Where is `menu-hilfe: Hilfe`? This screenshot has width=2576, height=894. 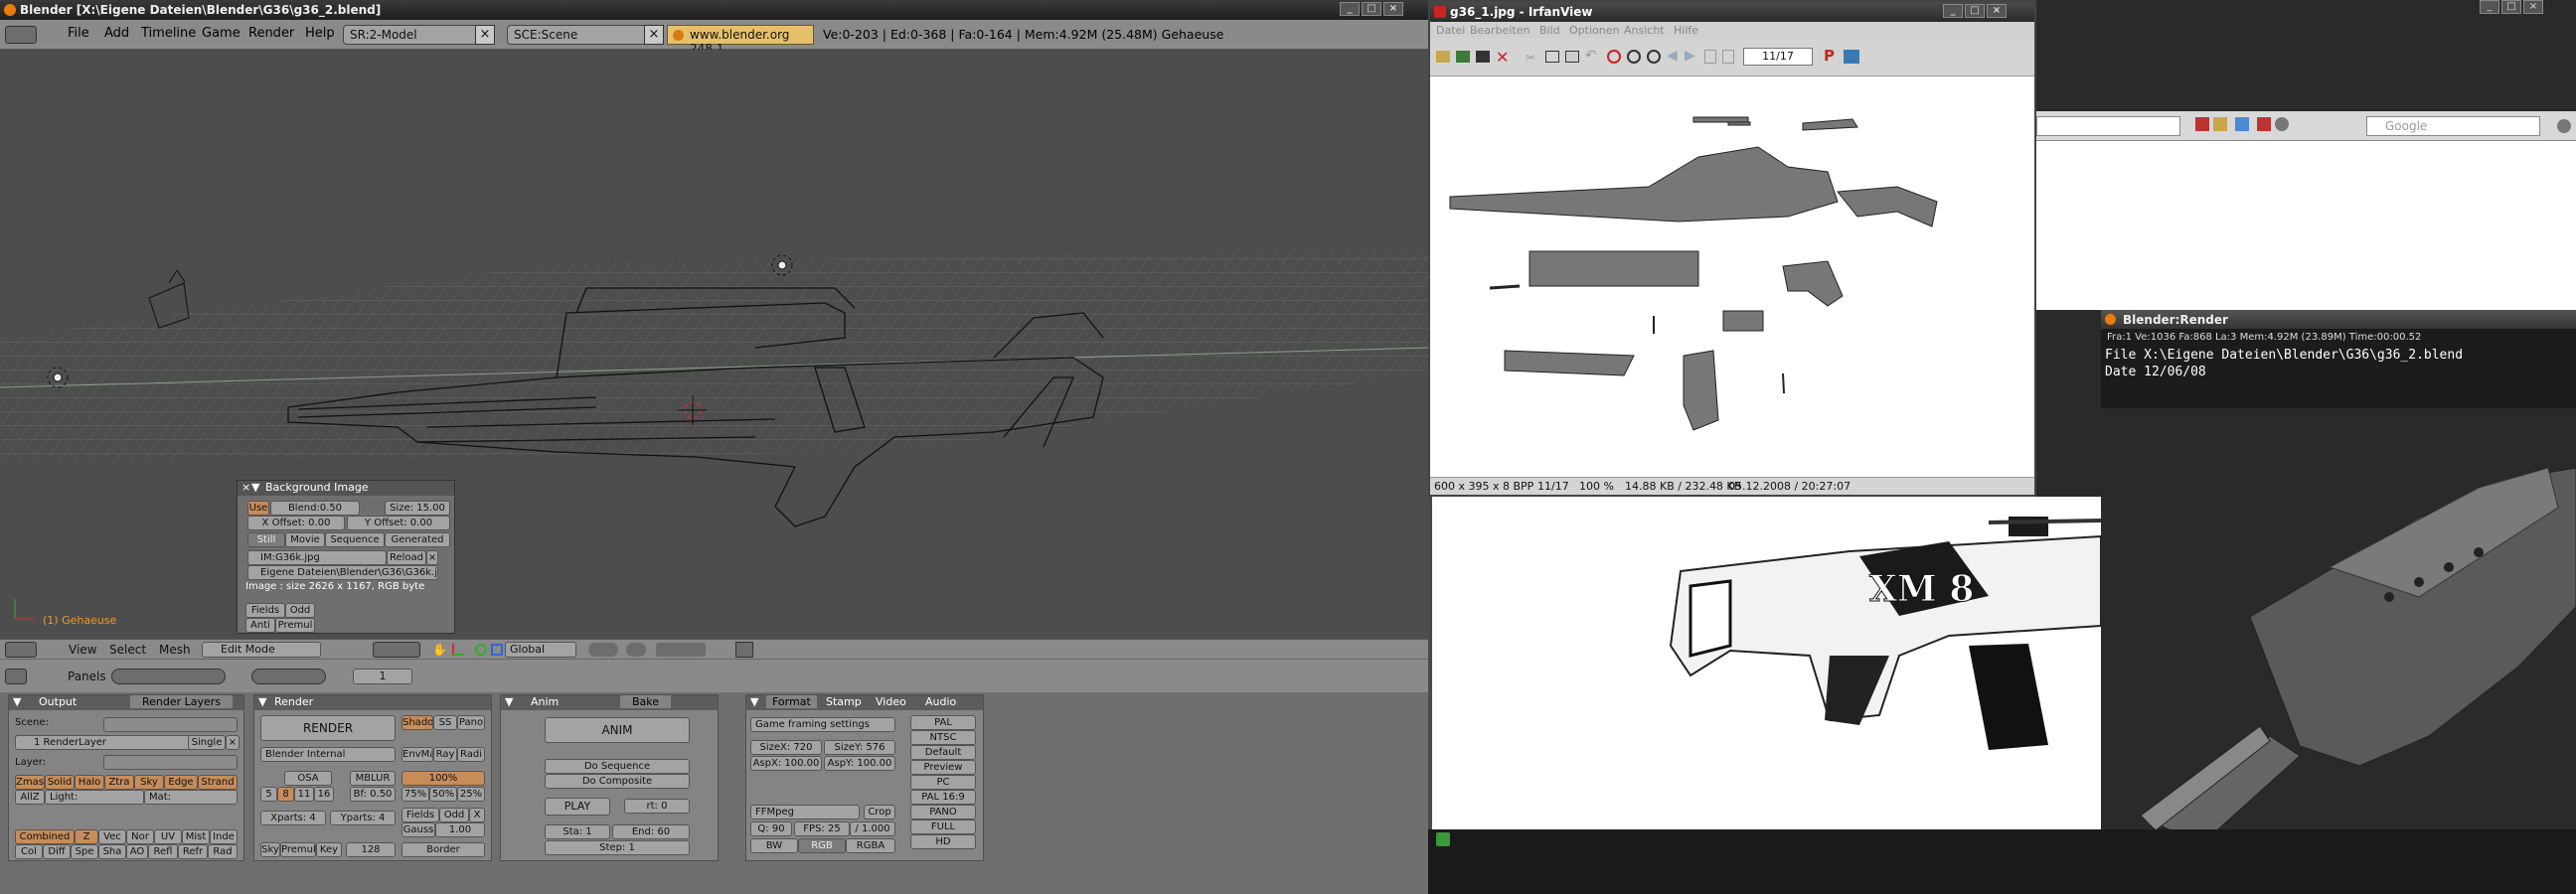 menu-hilfe: Hilfe is located at coordinates (1686, 30).